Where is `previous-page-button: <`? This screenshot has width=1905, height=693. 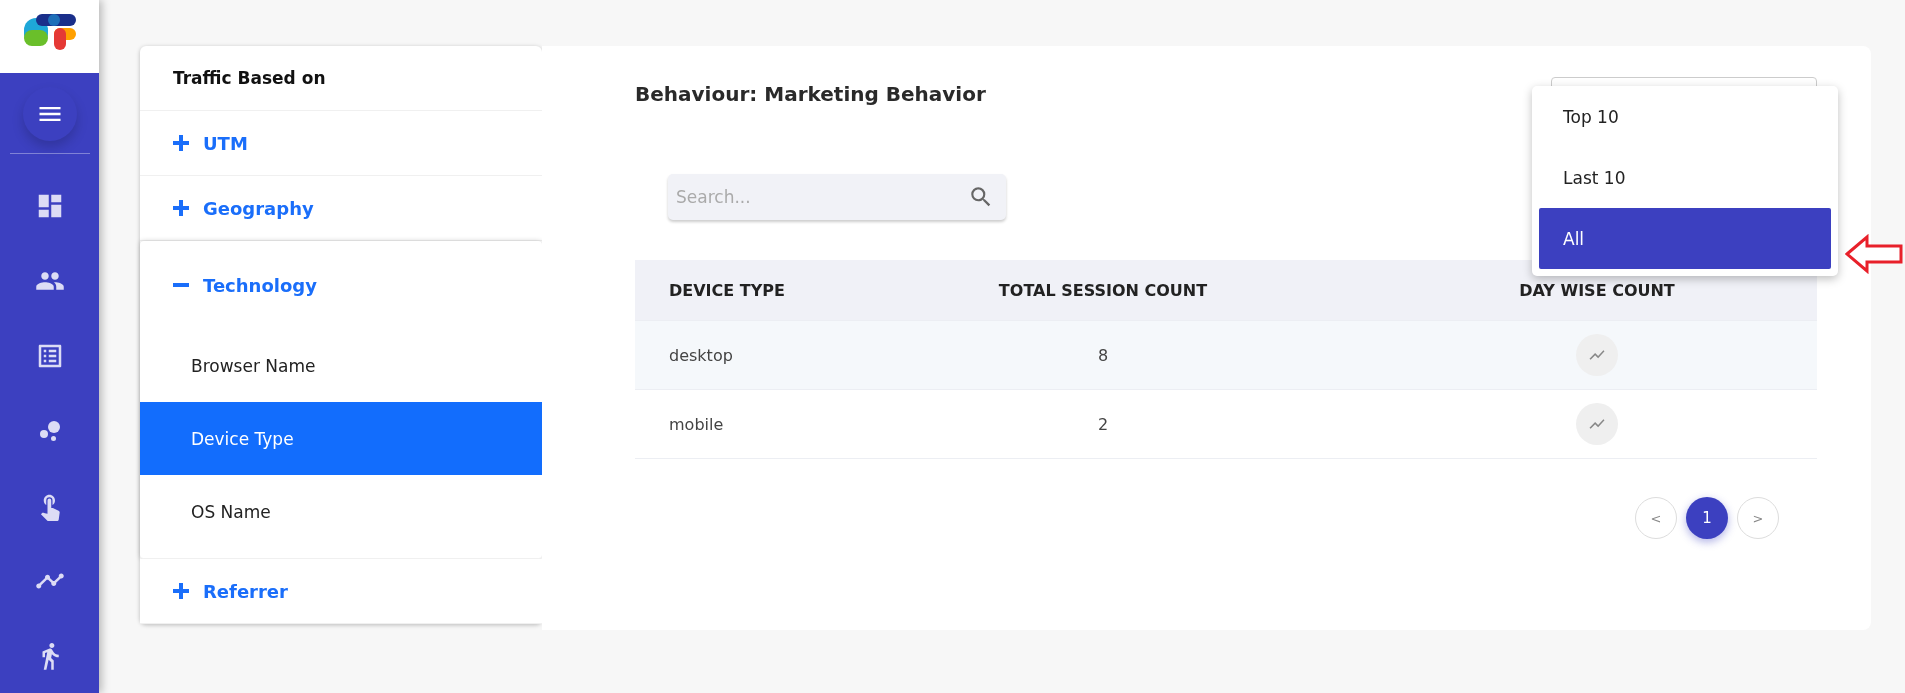 previous-page-button: < is located at coordinates (1656, 518).